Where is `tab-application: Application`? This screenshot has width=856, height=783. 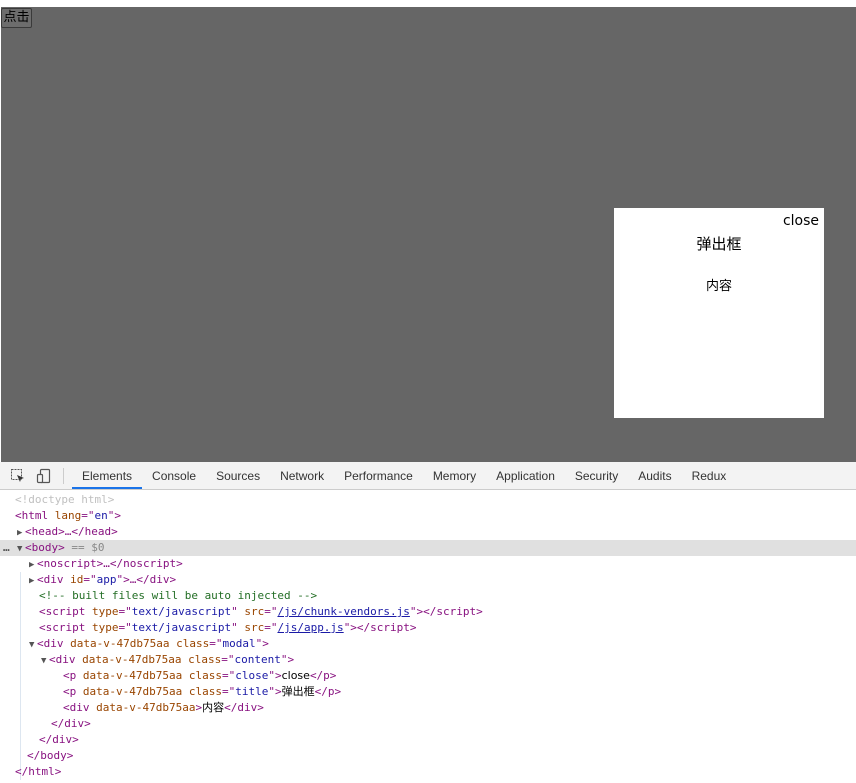 tab-application: Application is located at coordinates (525, 475).